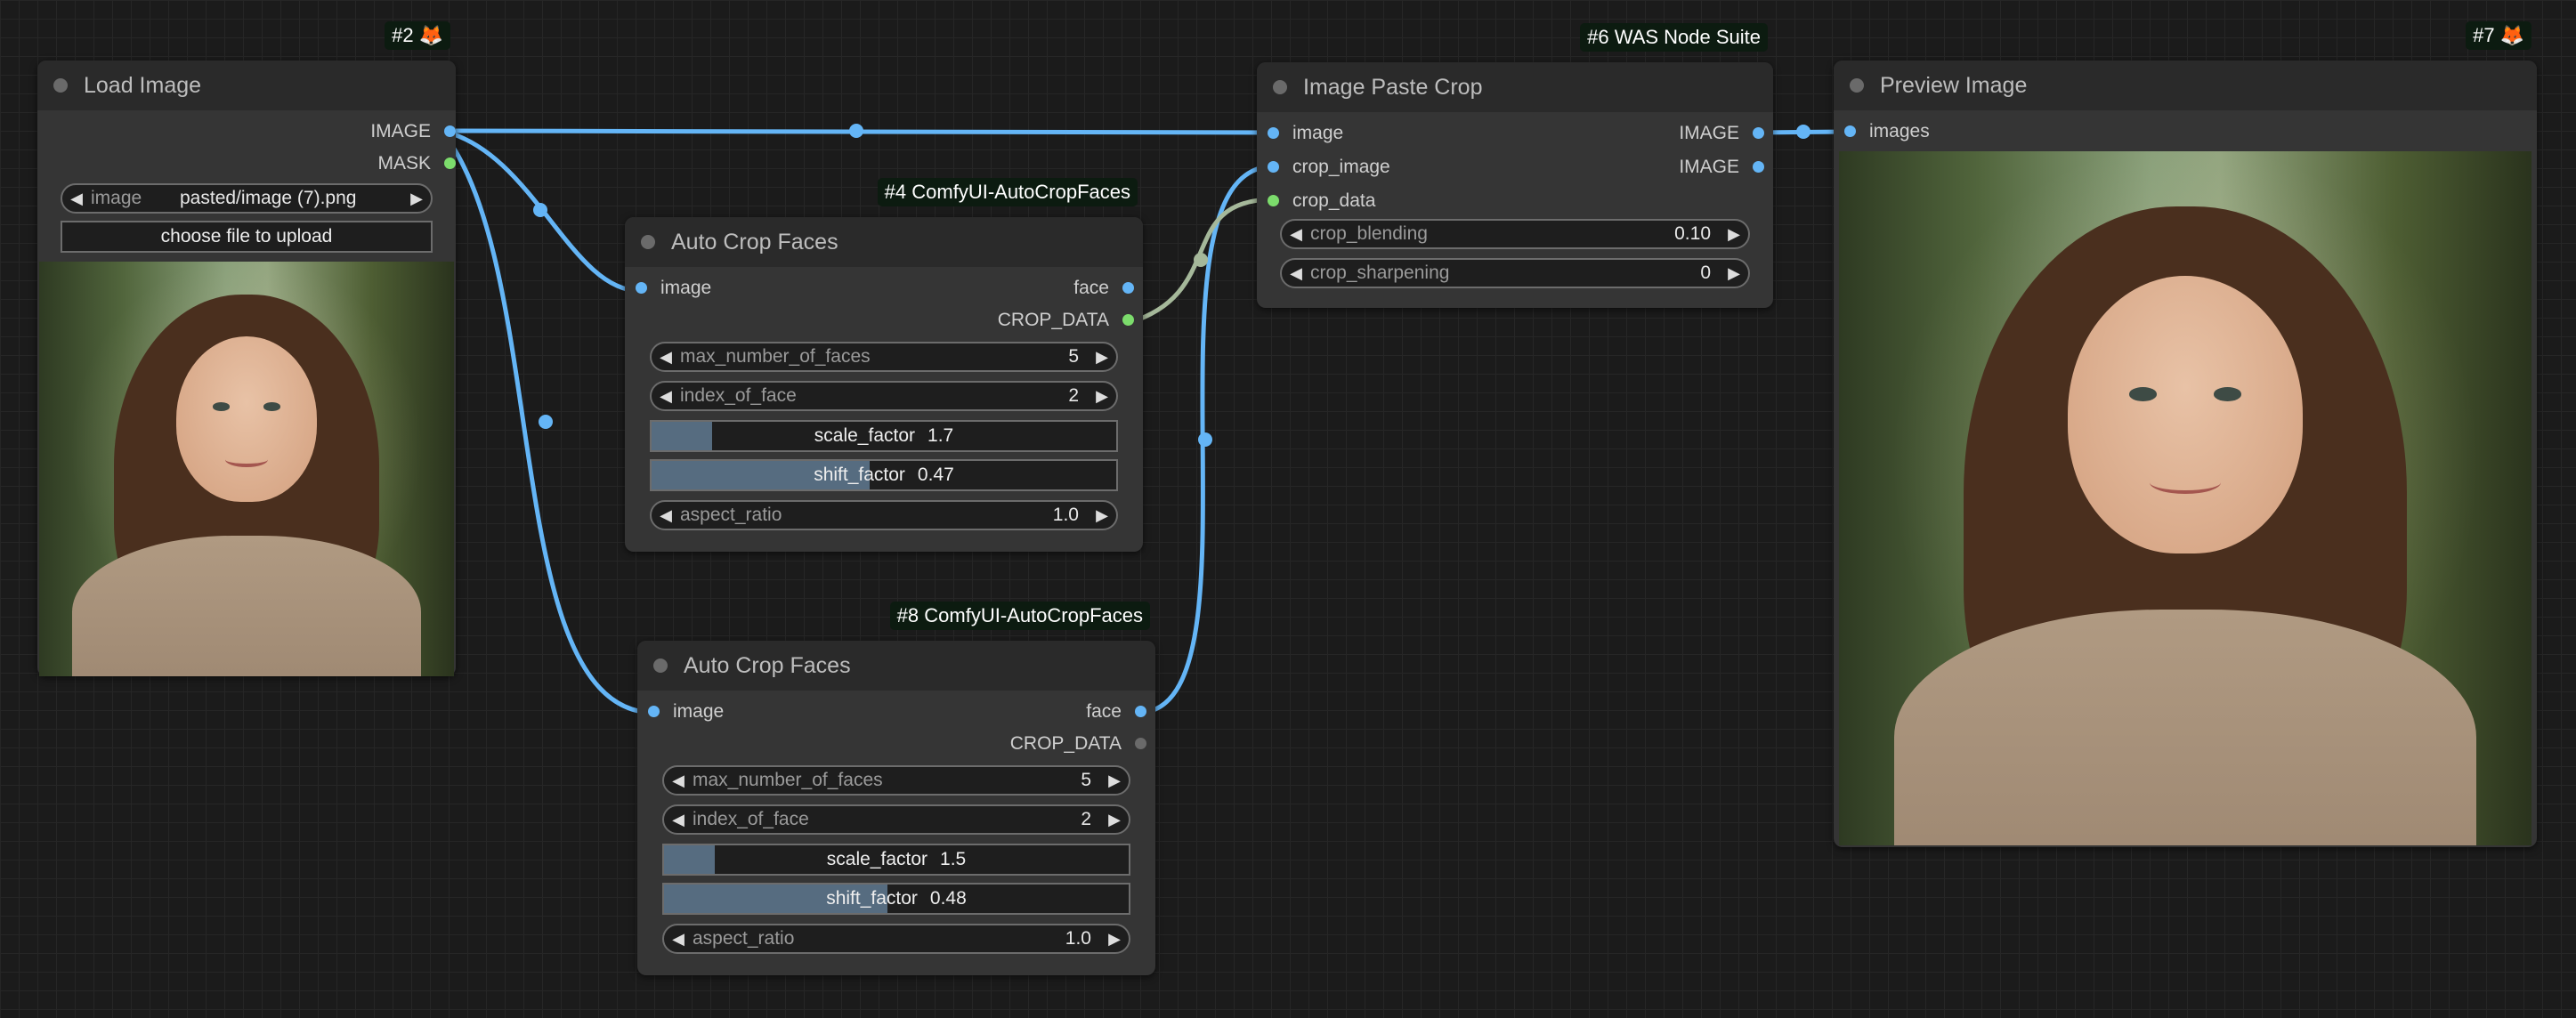 This screenshot has width=2576, height=1018. I want to click on crop-sharpening-widget: ◀ crop_sharpening 0 ▶, so click(1515, 273).